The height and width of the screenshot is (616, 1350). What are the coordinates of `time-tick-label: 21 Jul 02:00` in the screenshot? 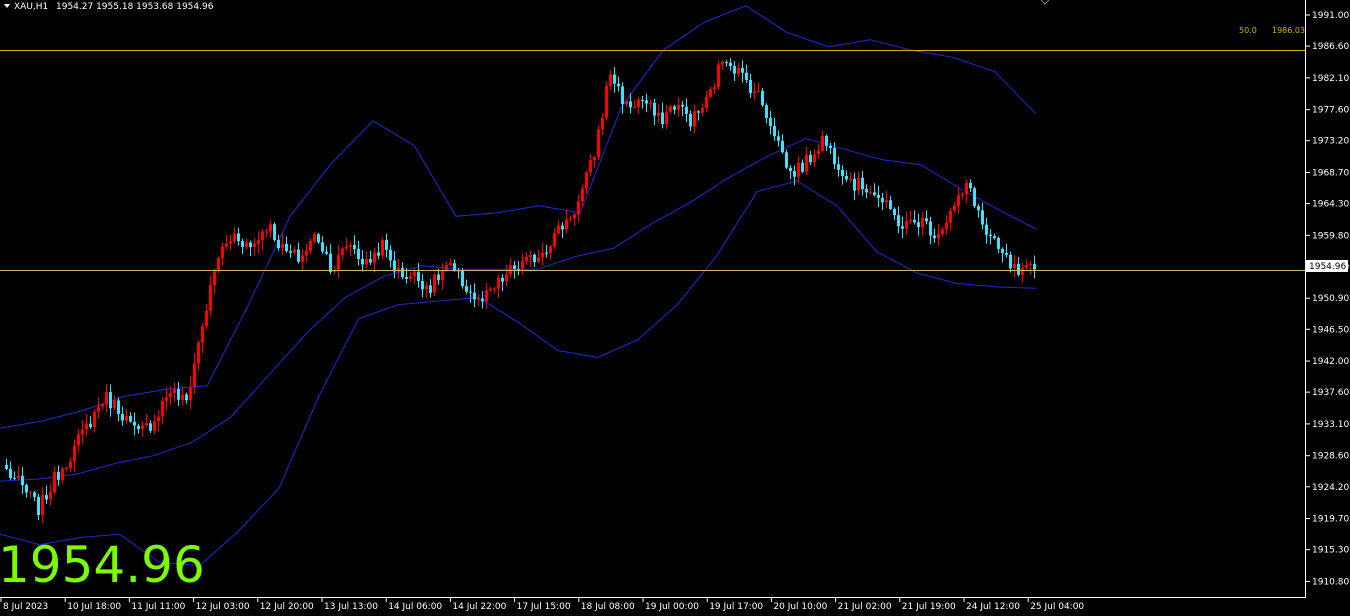 It's located at (865, 607).